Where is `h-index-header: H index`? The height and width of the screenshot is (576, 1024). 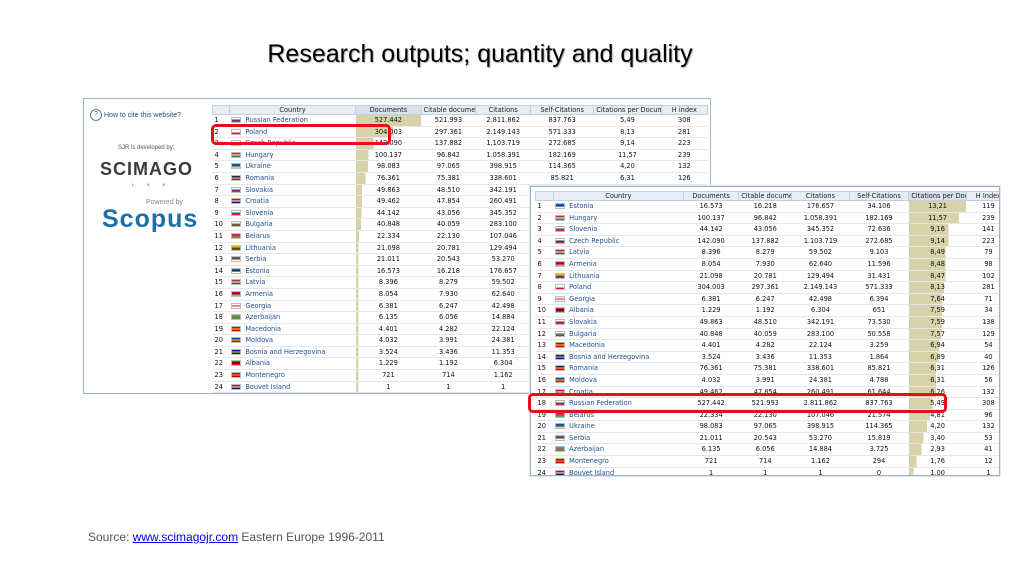
h-index-header: H index is located at coordinates (684, 110).